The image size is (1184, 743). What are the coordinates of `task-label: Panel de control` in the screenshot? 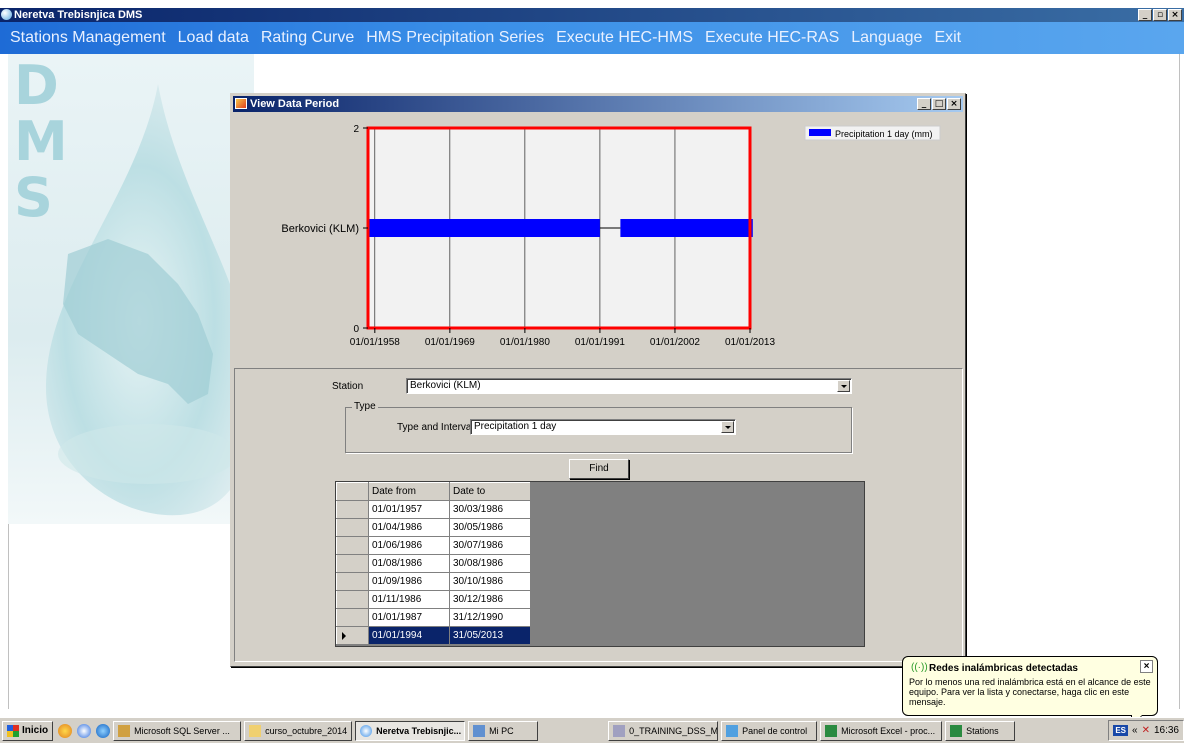 It's located at (775, 730).